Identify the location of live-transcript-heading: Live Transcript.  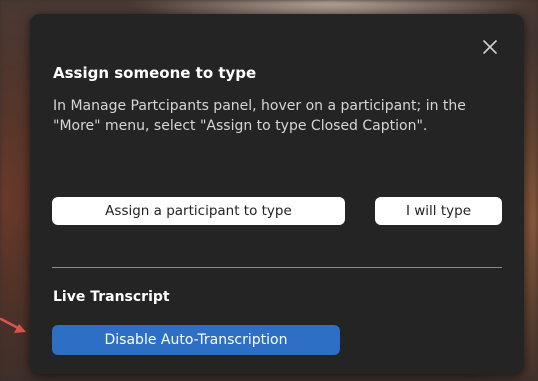
(111, 297).